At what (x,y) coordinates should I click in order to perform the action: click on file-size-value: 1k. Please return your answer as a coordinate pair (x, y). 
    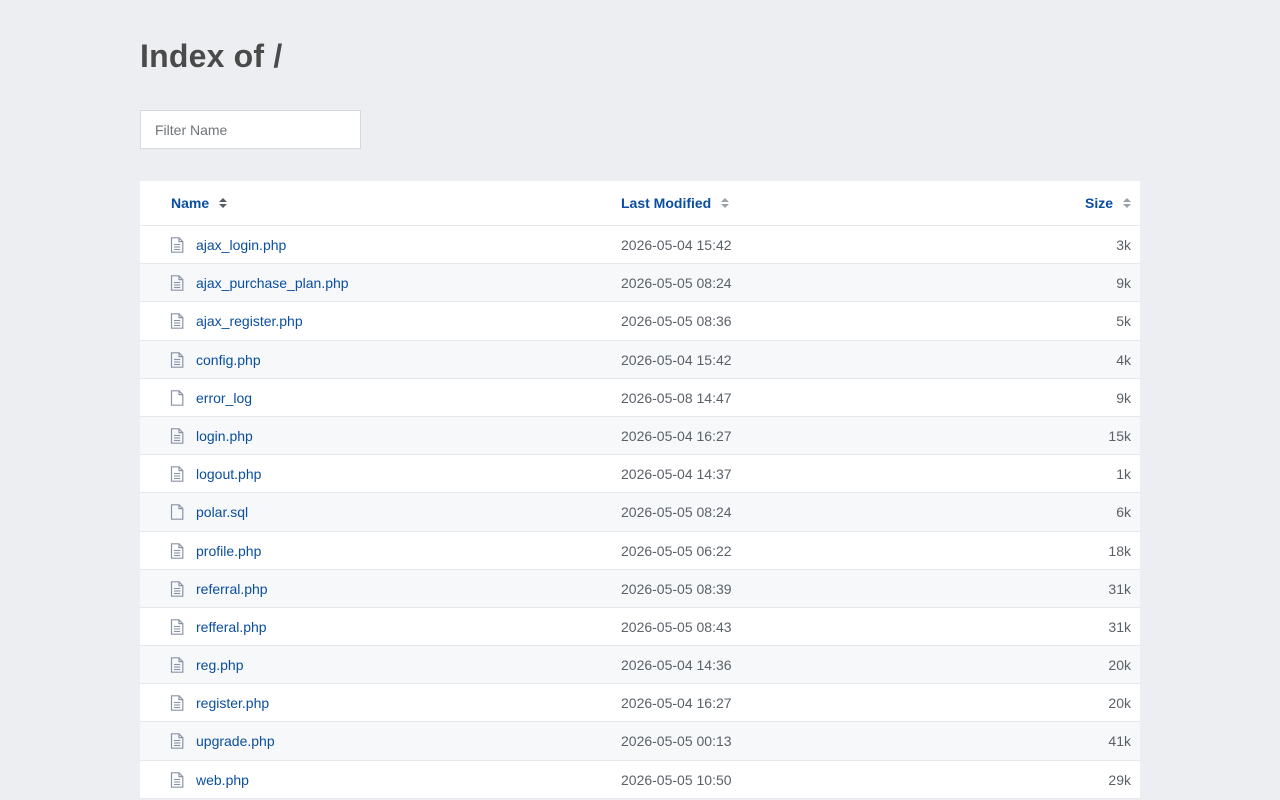
    Looking at the image, I should click on (1123, 474).